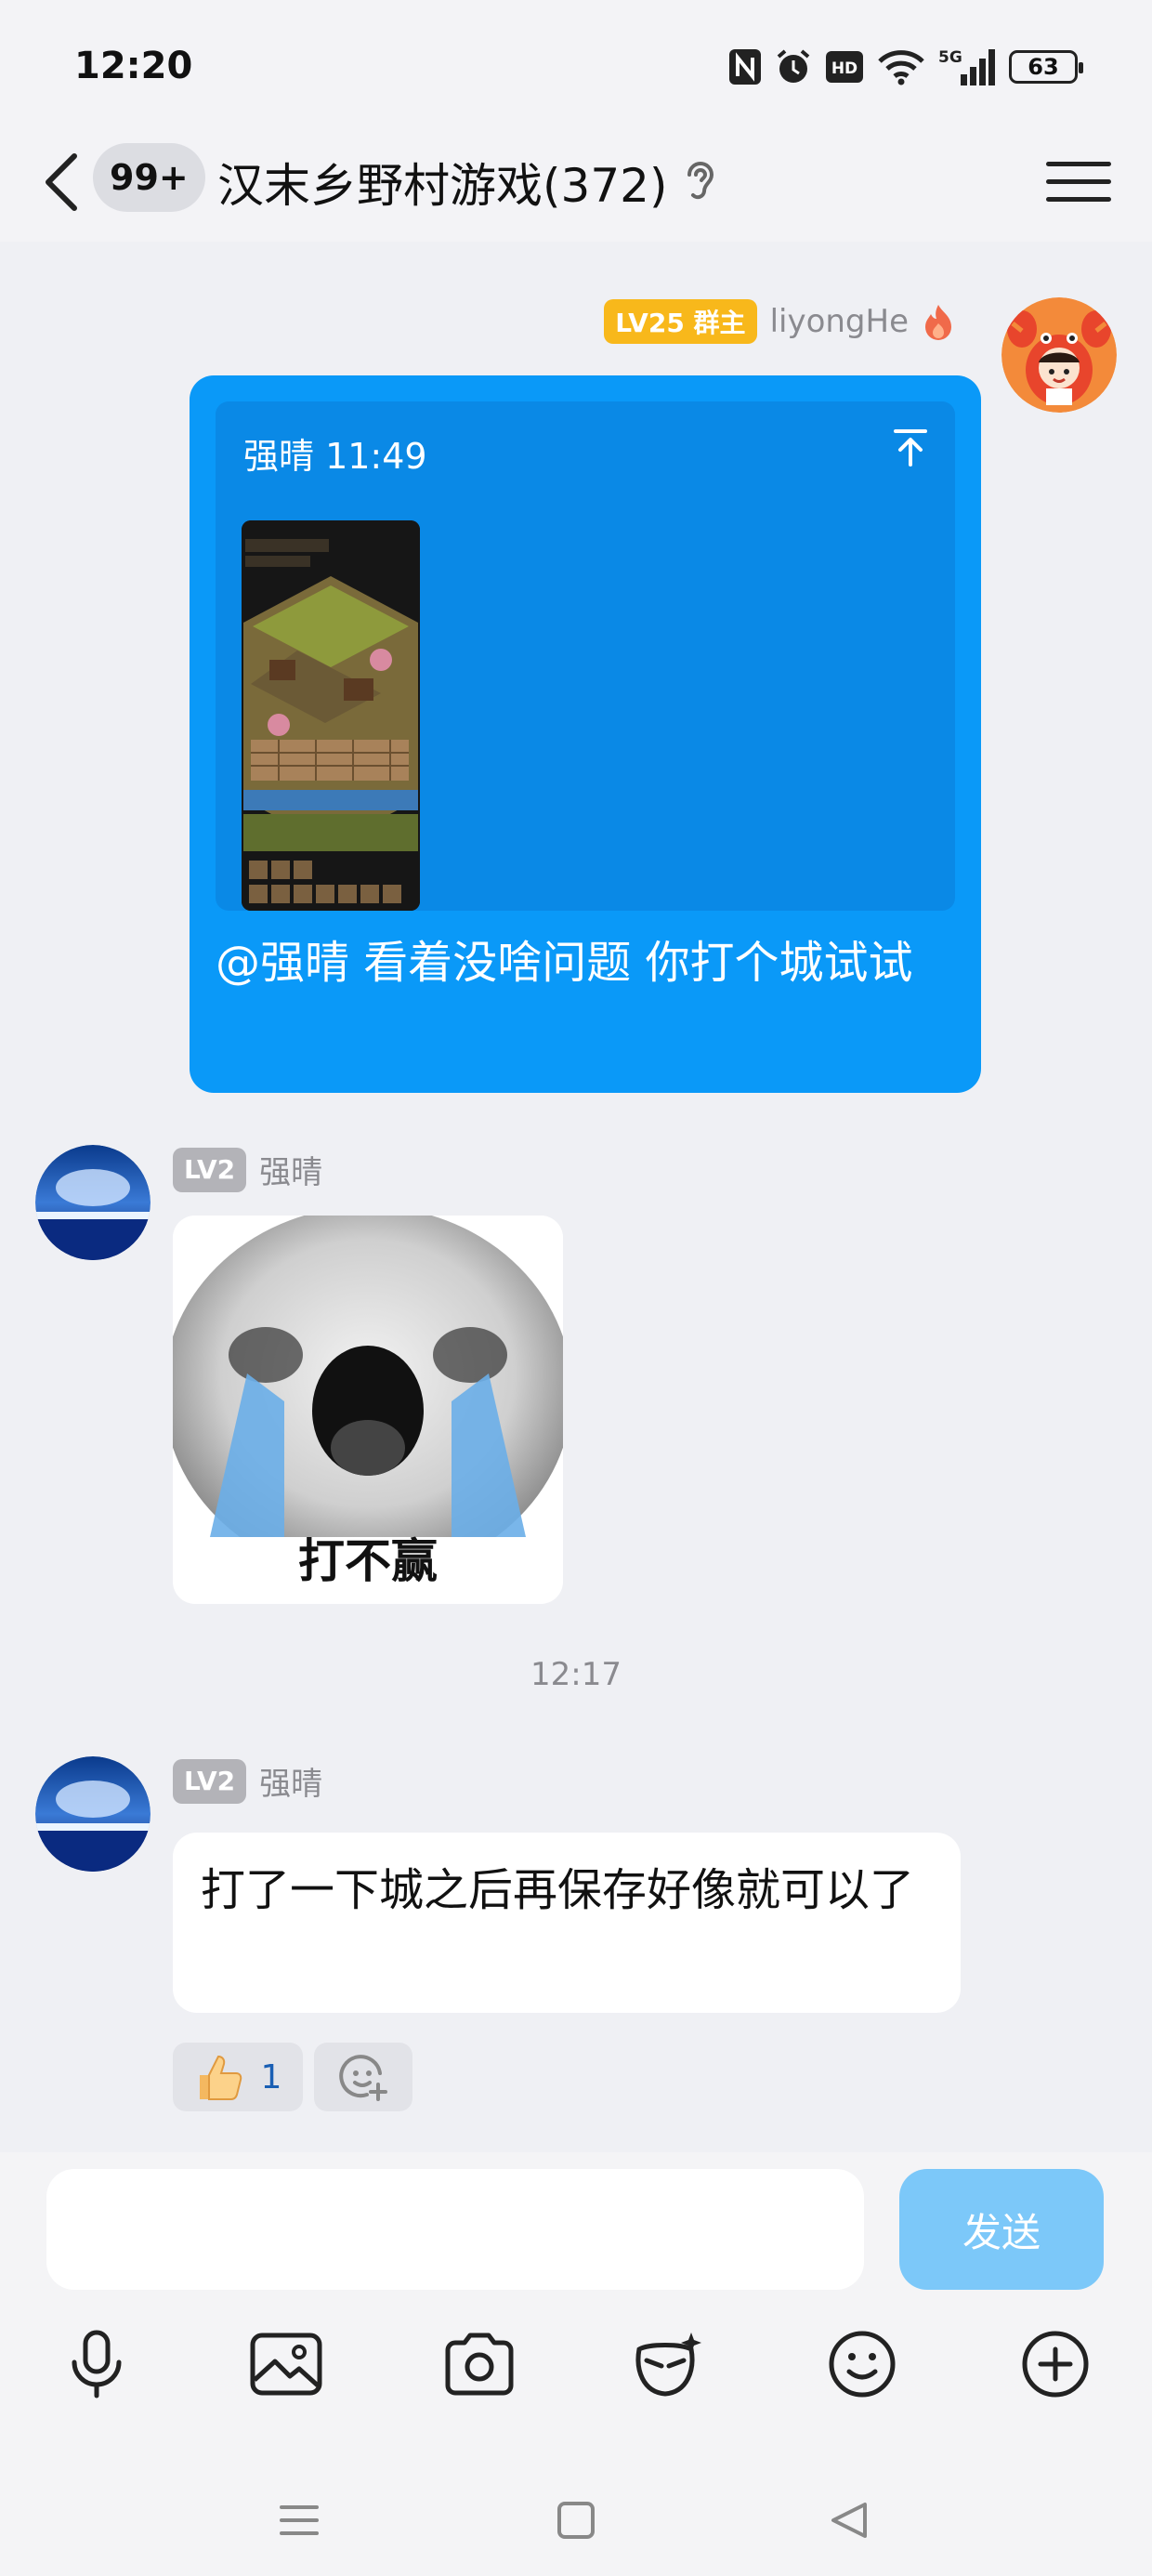  I want to click on image-button, so click(286, 2364).